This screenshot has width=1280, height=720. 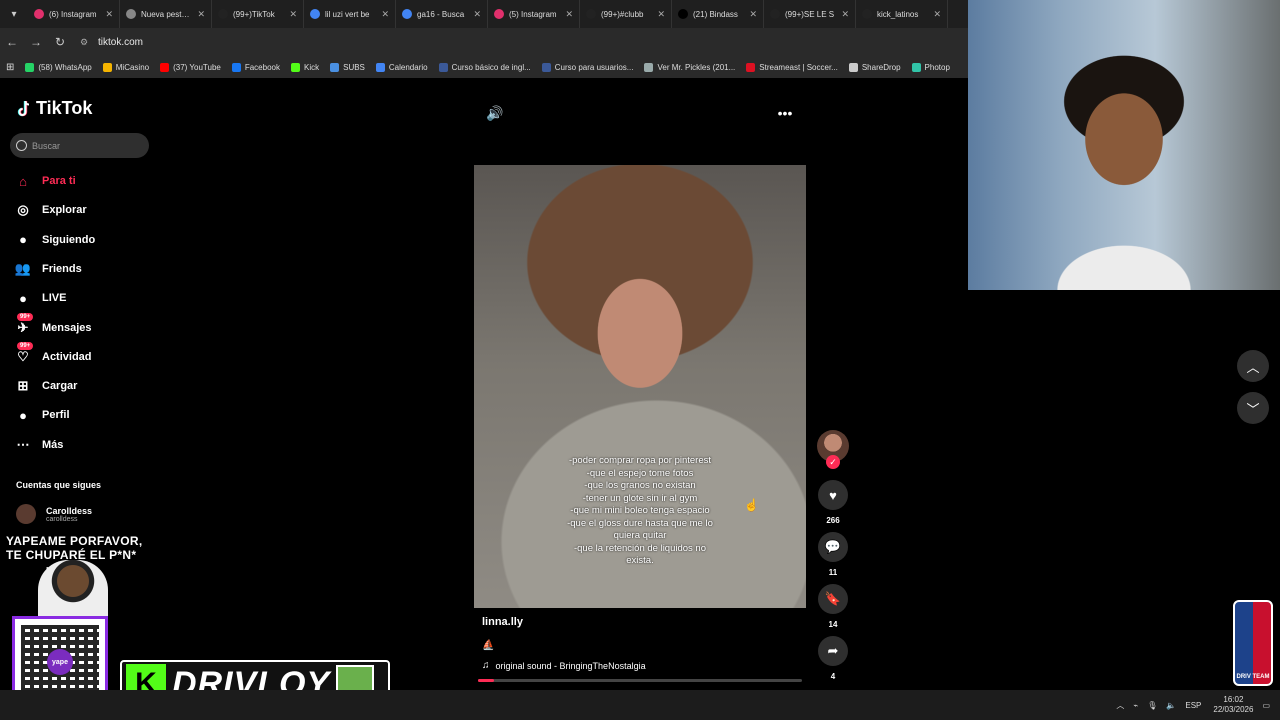 What do you see at coordinates (54, 108) in the screenshot?
I see `tiktok-logo: TikTok` at bounding box center [54, 108].